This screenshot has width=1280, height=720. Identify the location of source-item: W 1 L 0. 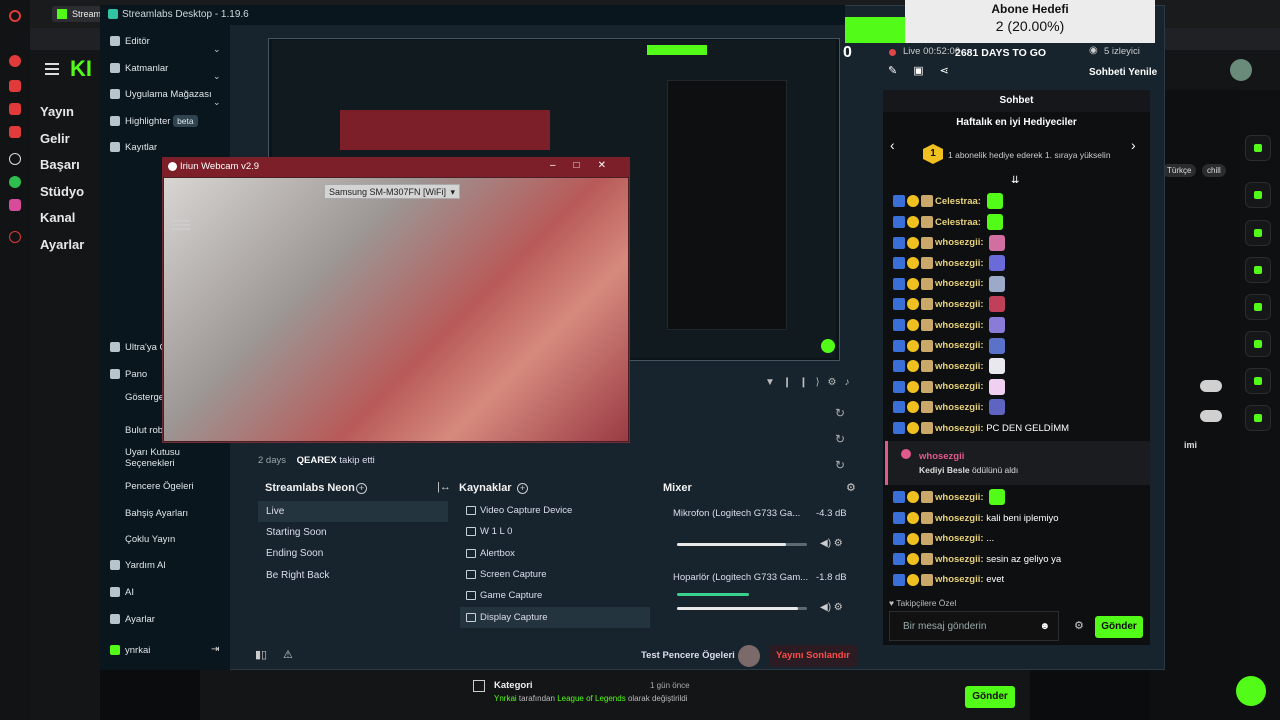
(555, 531).